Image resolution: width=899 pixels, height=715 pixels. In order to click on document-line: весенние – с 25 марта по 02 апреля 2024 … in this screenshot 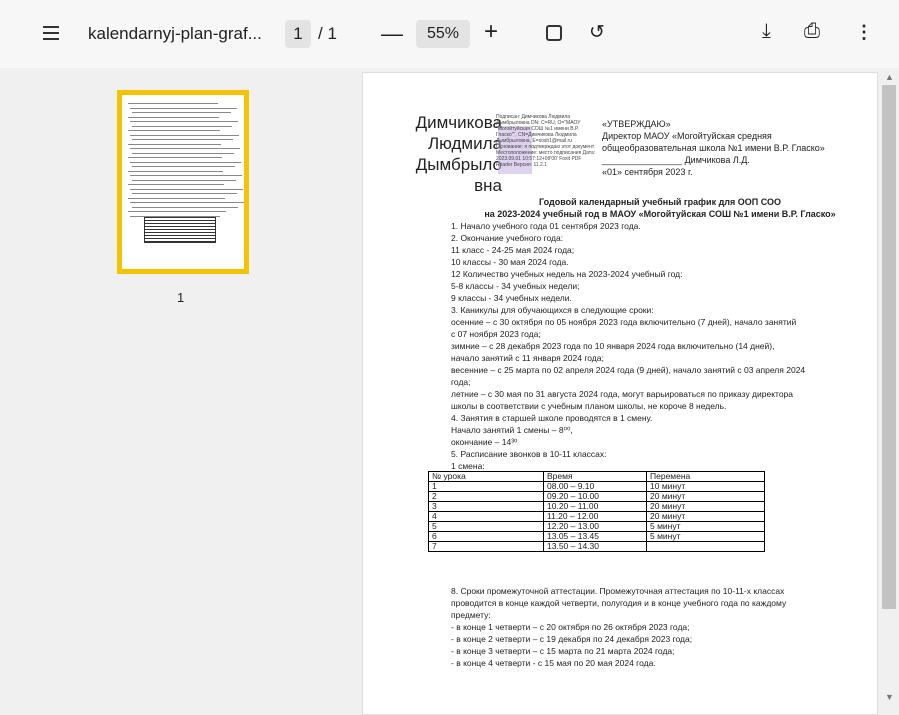, I will do `click(628, 370)`.